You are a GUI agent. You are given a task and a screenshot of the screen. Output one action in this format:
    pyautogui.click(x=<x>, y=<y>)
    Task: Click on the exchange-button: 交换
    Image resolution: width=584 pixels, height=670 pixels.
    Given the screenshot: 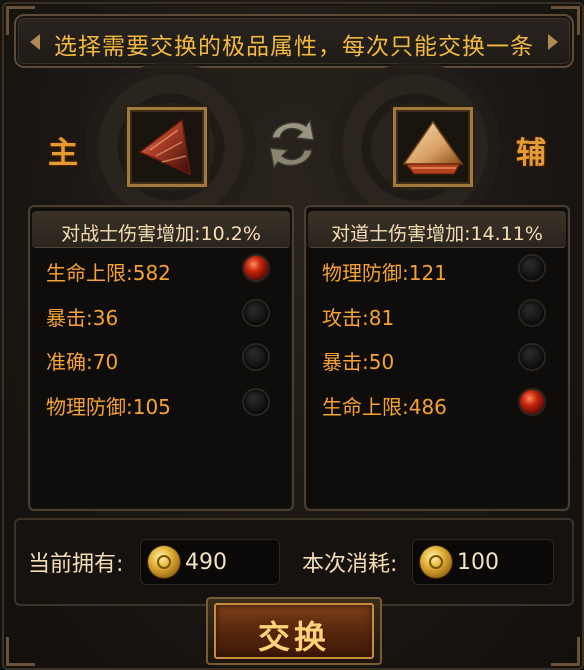 What is the action you would take?
    pyautogui.click(x=294, y=631)
    